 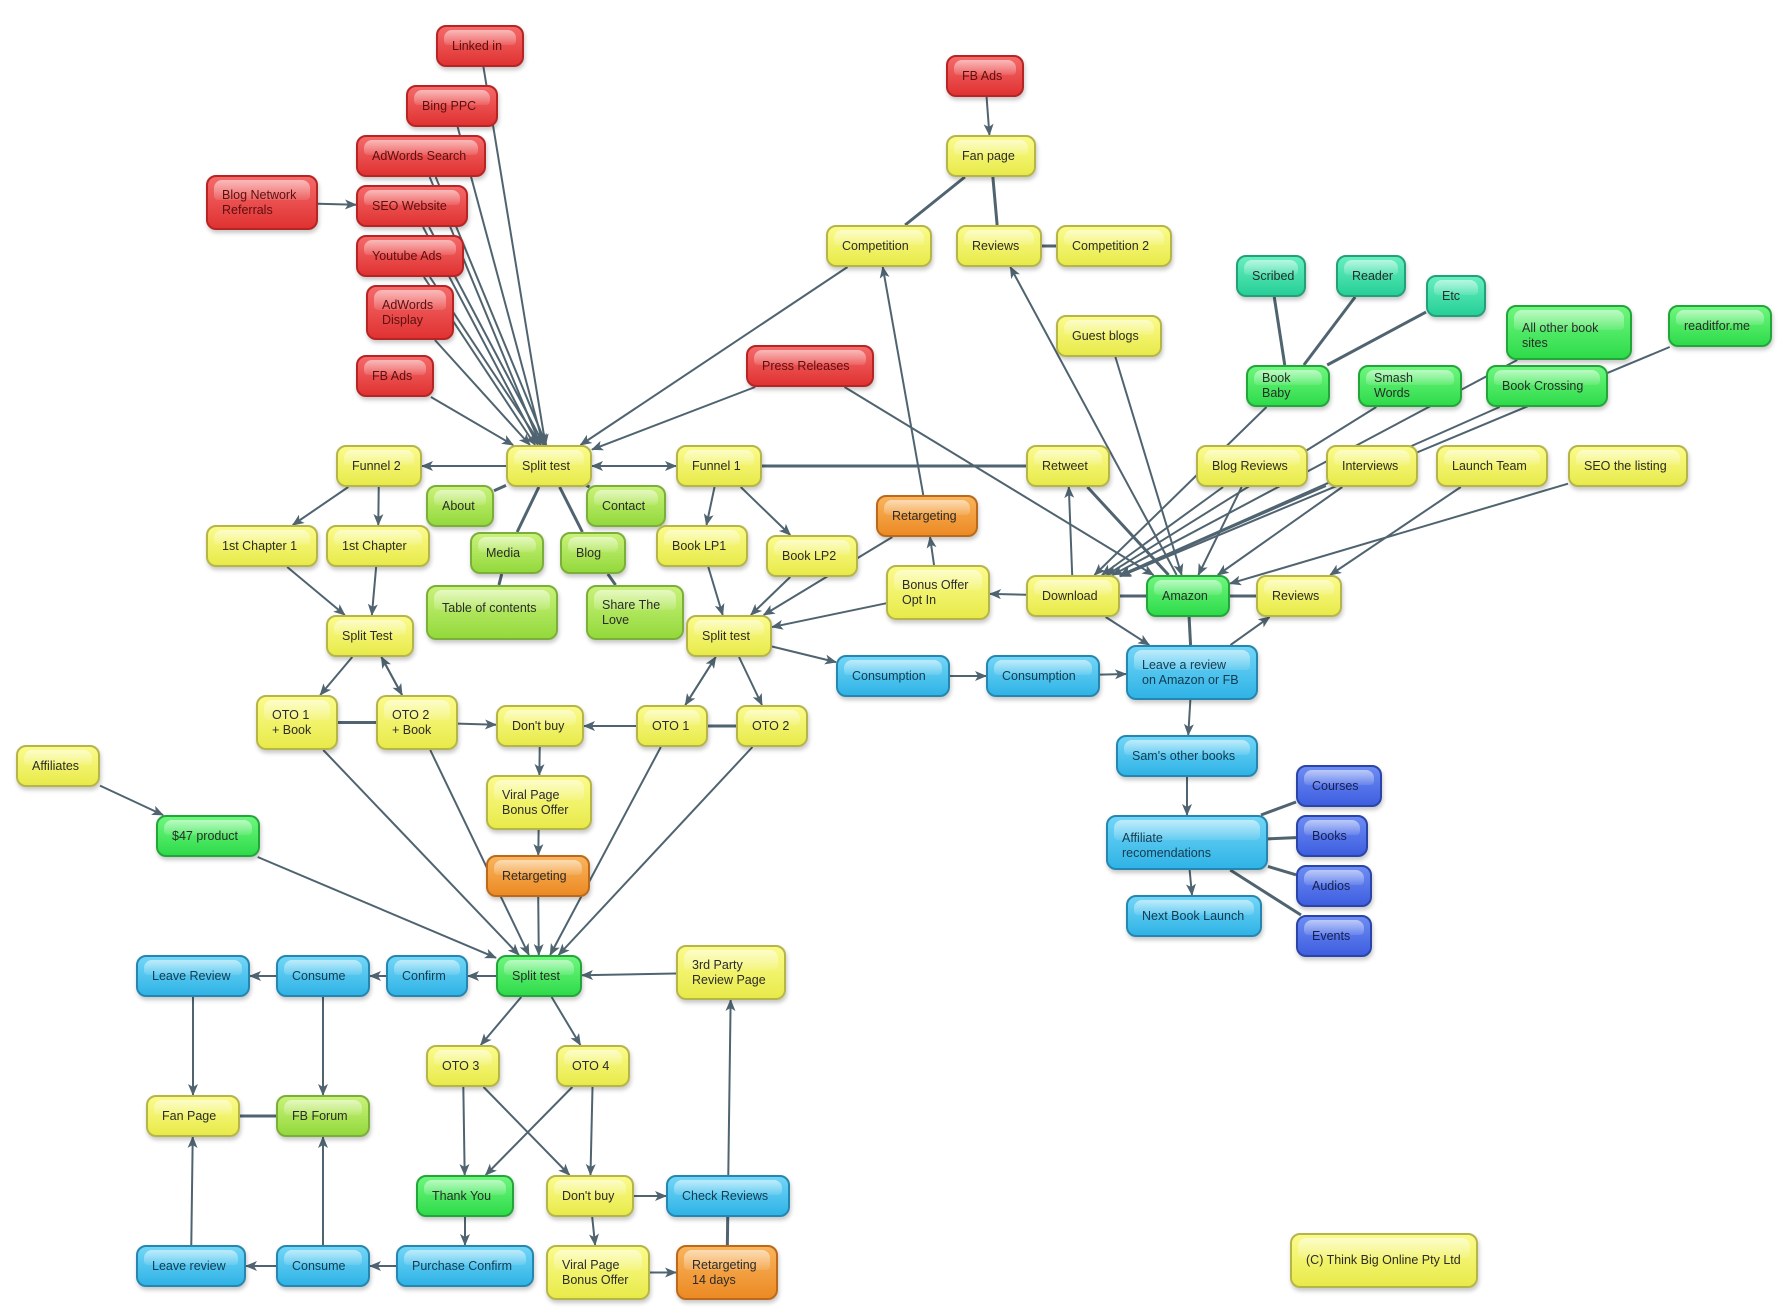 I want to click on node-label: Bonus Offer Opt In, so click(x=935, y=592).